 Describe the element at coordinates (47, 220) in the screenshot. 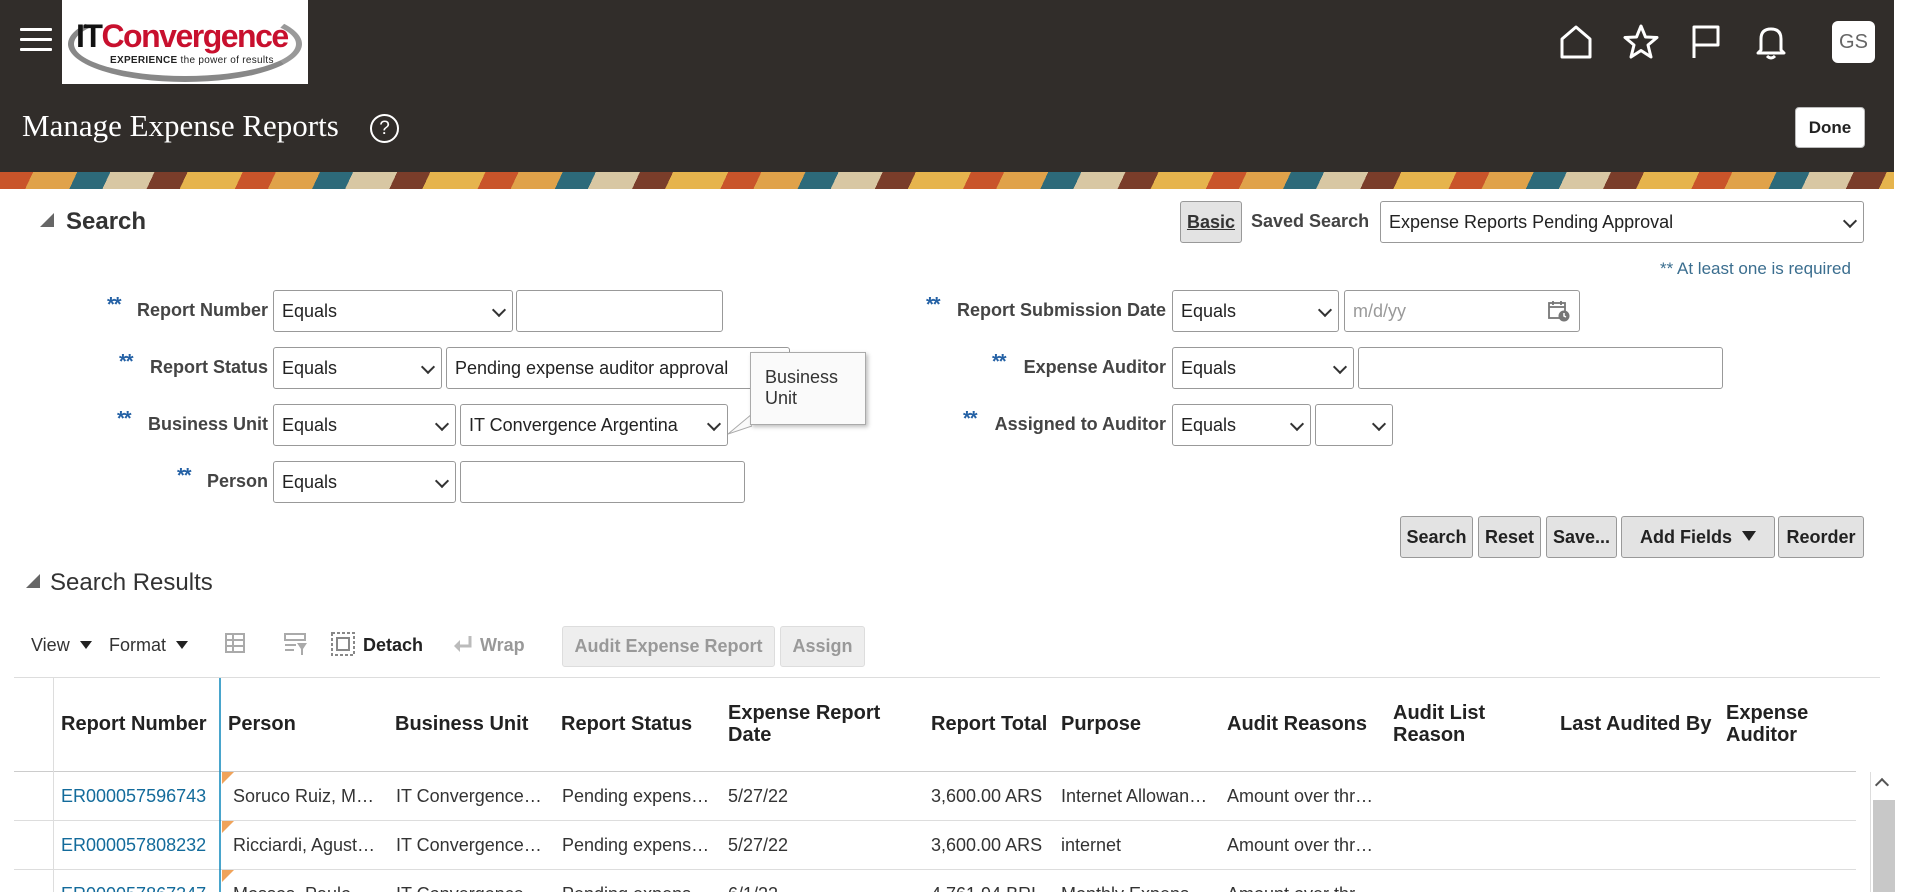

I see `collapse-search-icon` at that location.